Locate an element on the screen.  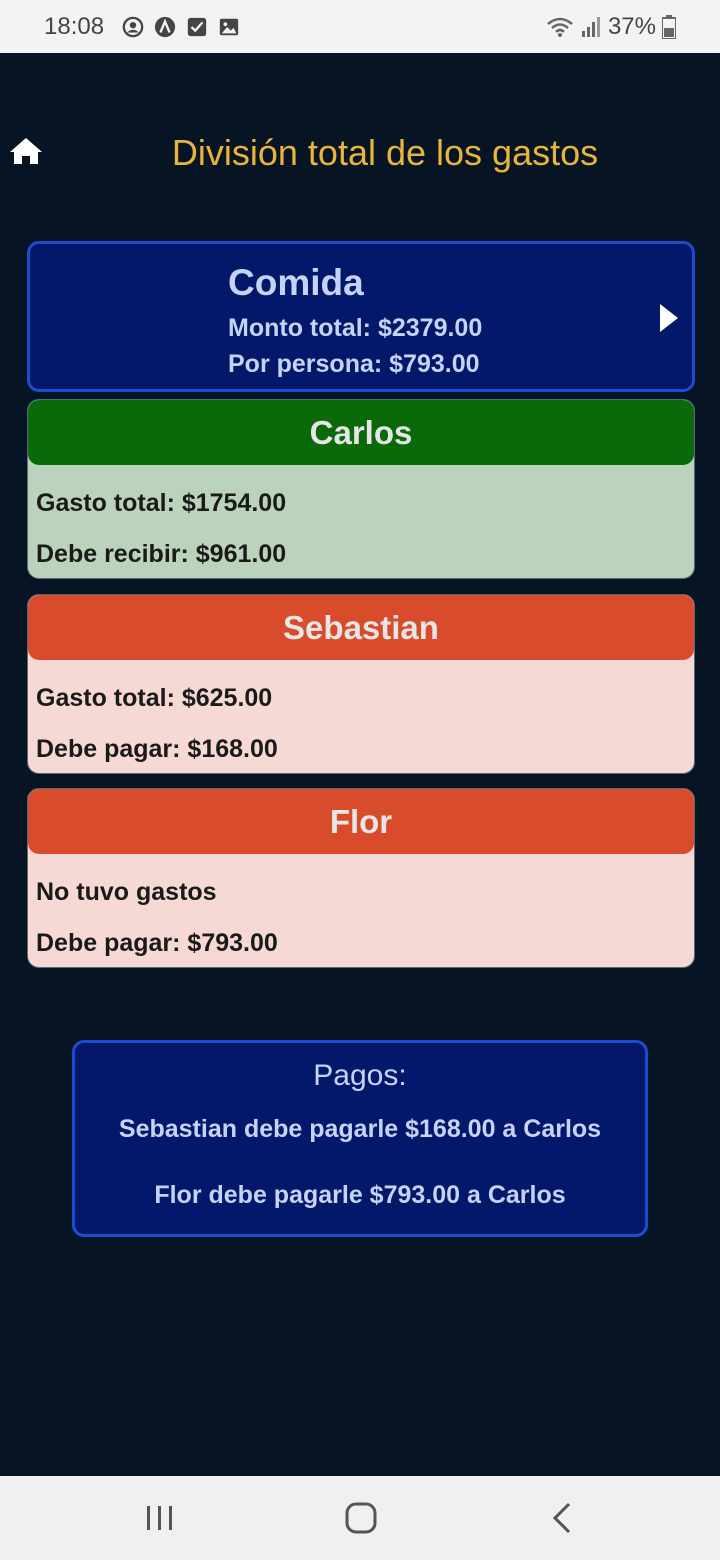
person-name: Sebastian is located at coordinates (361, 627).